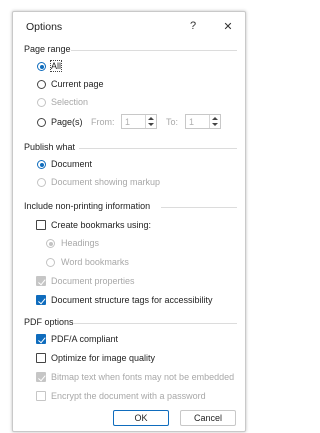  What do you see at coordinates (203, 121) in the screenshot?
I see `to-spinner: 1` at bounding box center [203, 121].